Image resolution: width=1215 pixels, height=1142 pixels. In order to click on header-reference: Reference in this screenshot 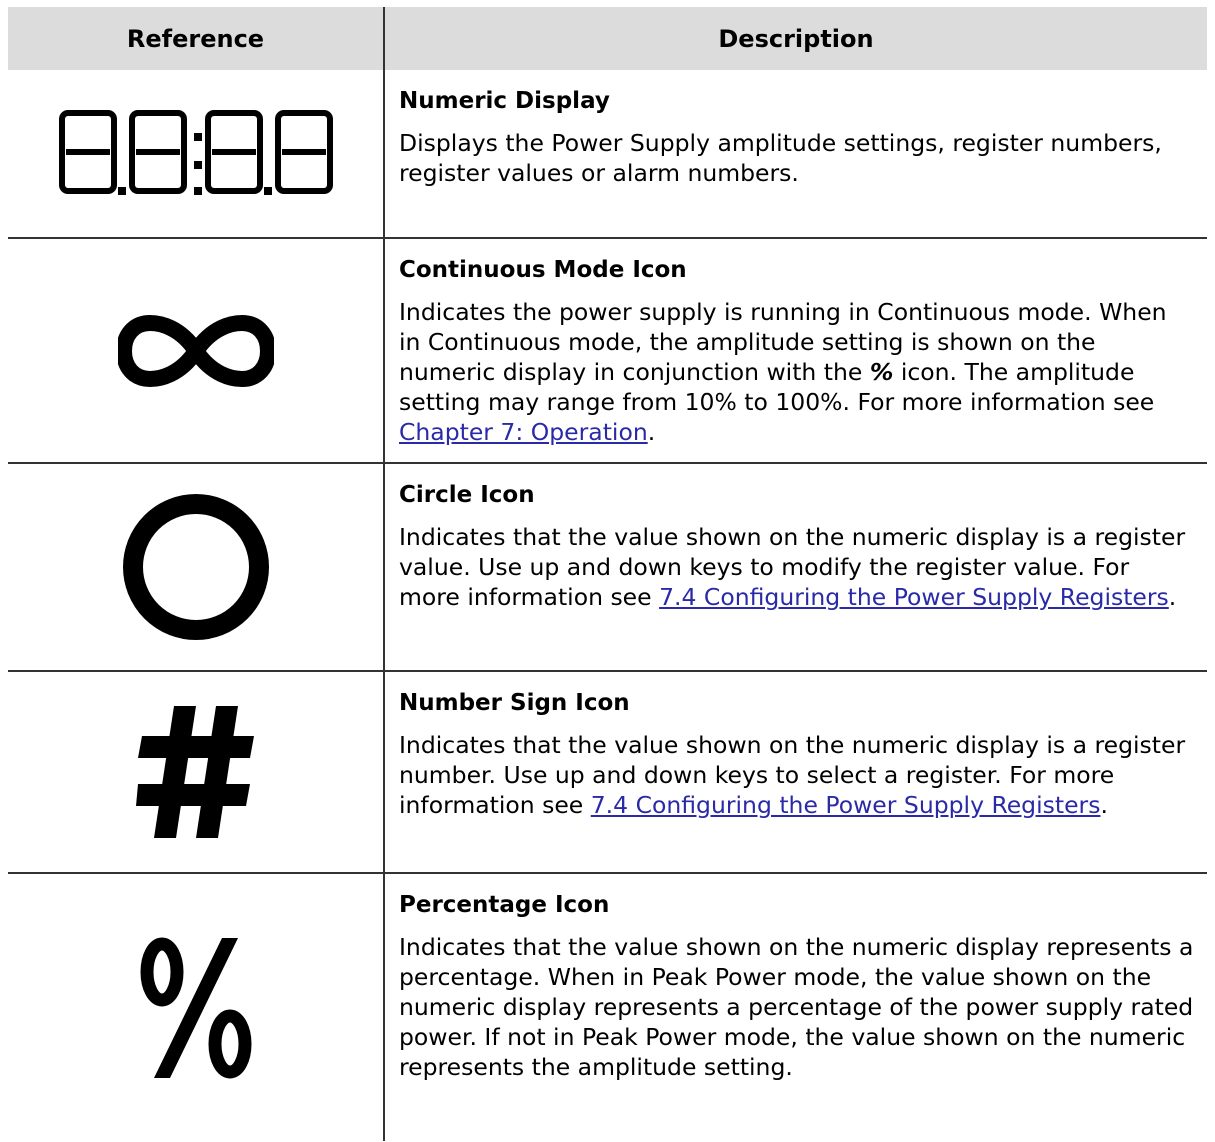, I will do `click(196, 38)`.